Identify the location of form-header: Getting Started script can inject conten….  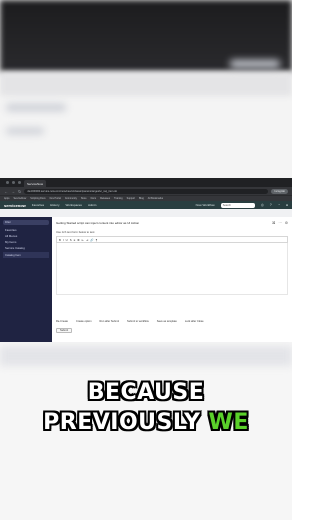
(172, 223).